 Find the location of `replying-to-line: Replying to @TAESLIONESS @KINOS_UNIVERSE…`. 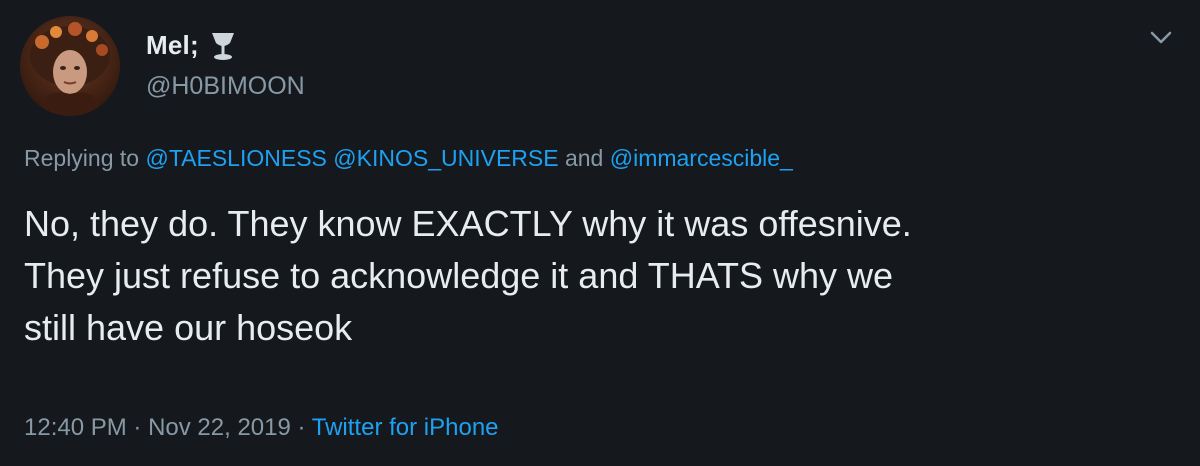

replying-to-line: Replying to @TAESLIONESS @KINOS_UNIVERSE… is located at coordinates (408, 158).